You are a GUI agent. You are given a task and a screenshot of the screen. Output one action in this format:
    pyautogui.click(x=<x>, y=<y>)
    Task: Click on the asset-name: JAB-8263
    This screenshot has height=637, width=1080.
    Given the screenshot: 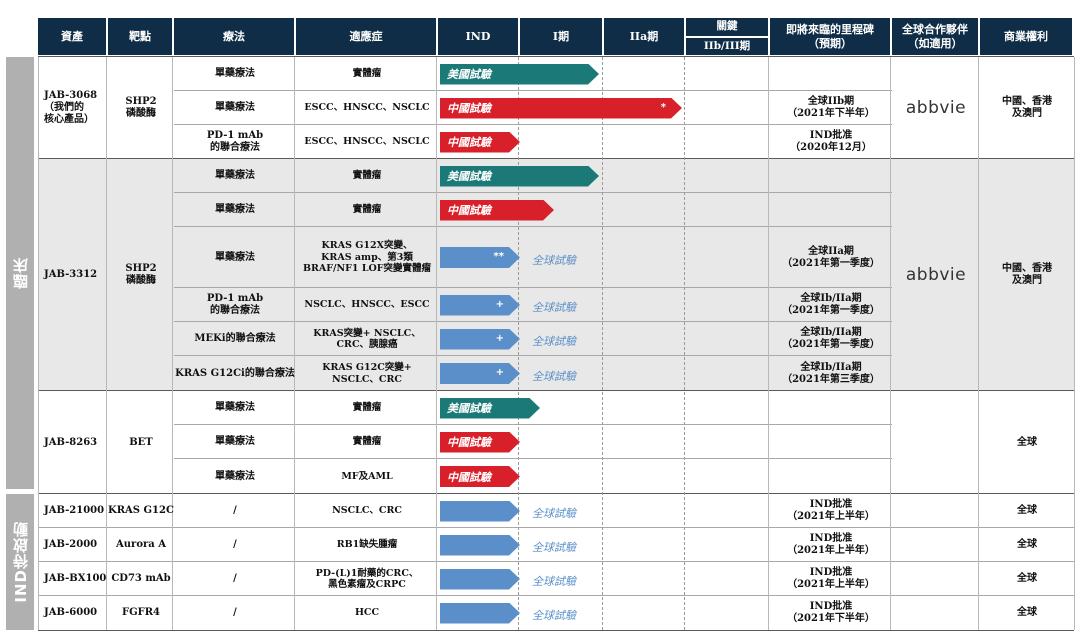 What is the action you would take?
    pyautogui.click(x=71, y=442)
    